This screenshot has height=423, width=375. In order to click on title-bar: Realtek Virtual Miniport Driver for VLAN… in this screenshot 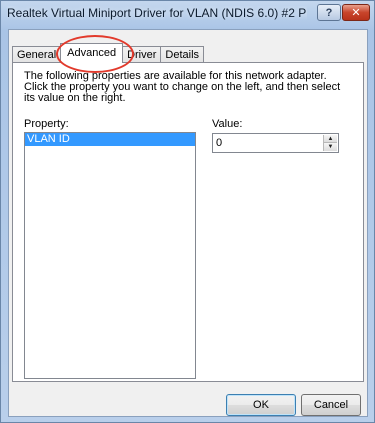, I will do `click(187, 13)`.